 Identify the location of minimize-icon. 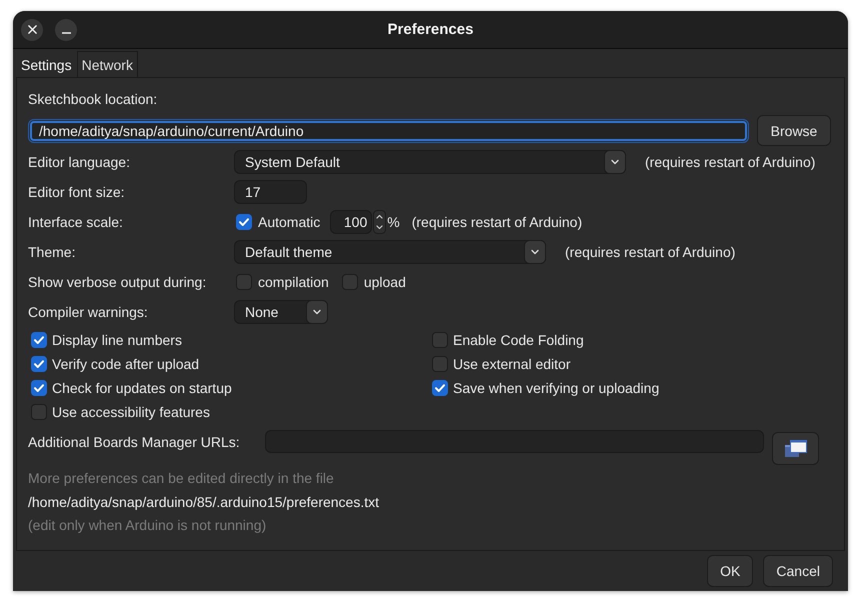
(66, 33).